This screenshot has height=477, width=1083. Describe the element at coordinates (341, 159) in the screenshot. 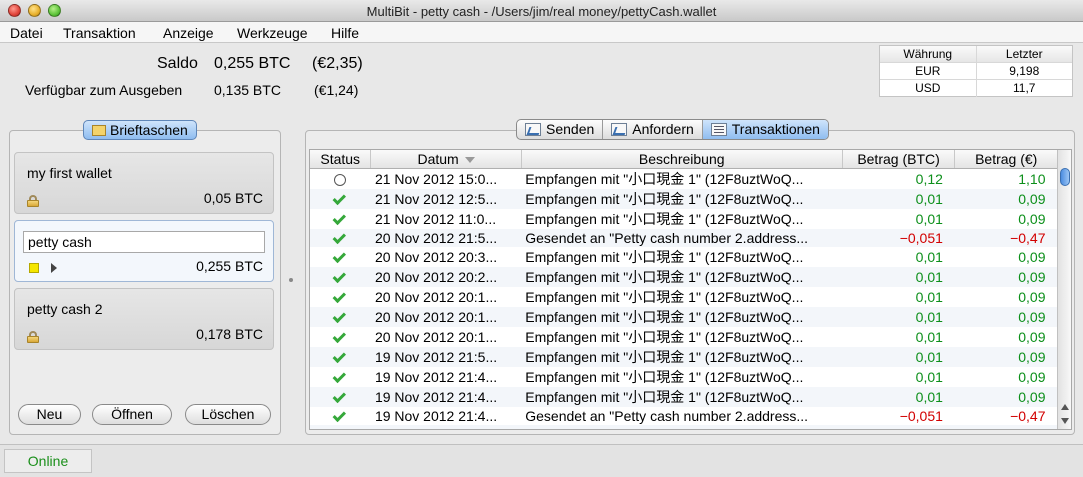

I see `column-header-status: Status` at that location.